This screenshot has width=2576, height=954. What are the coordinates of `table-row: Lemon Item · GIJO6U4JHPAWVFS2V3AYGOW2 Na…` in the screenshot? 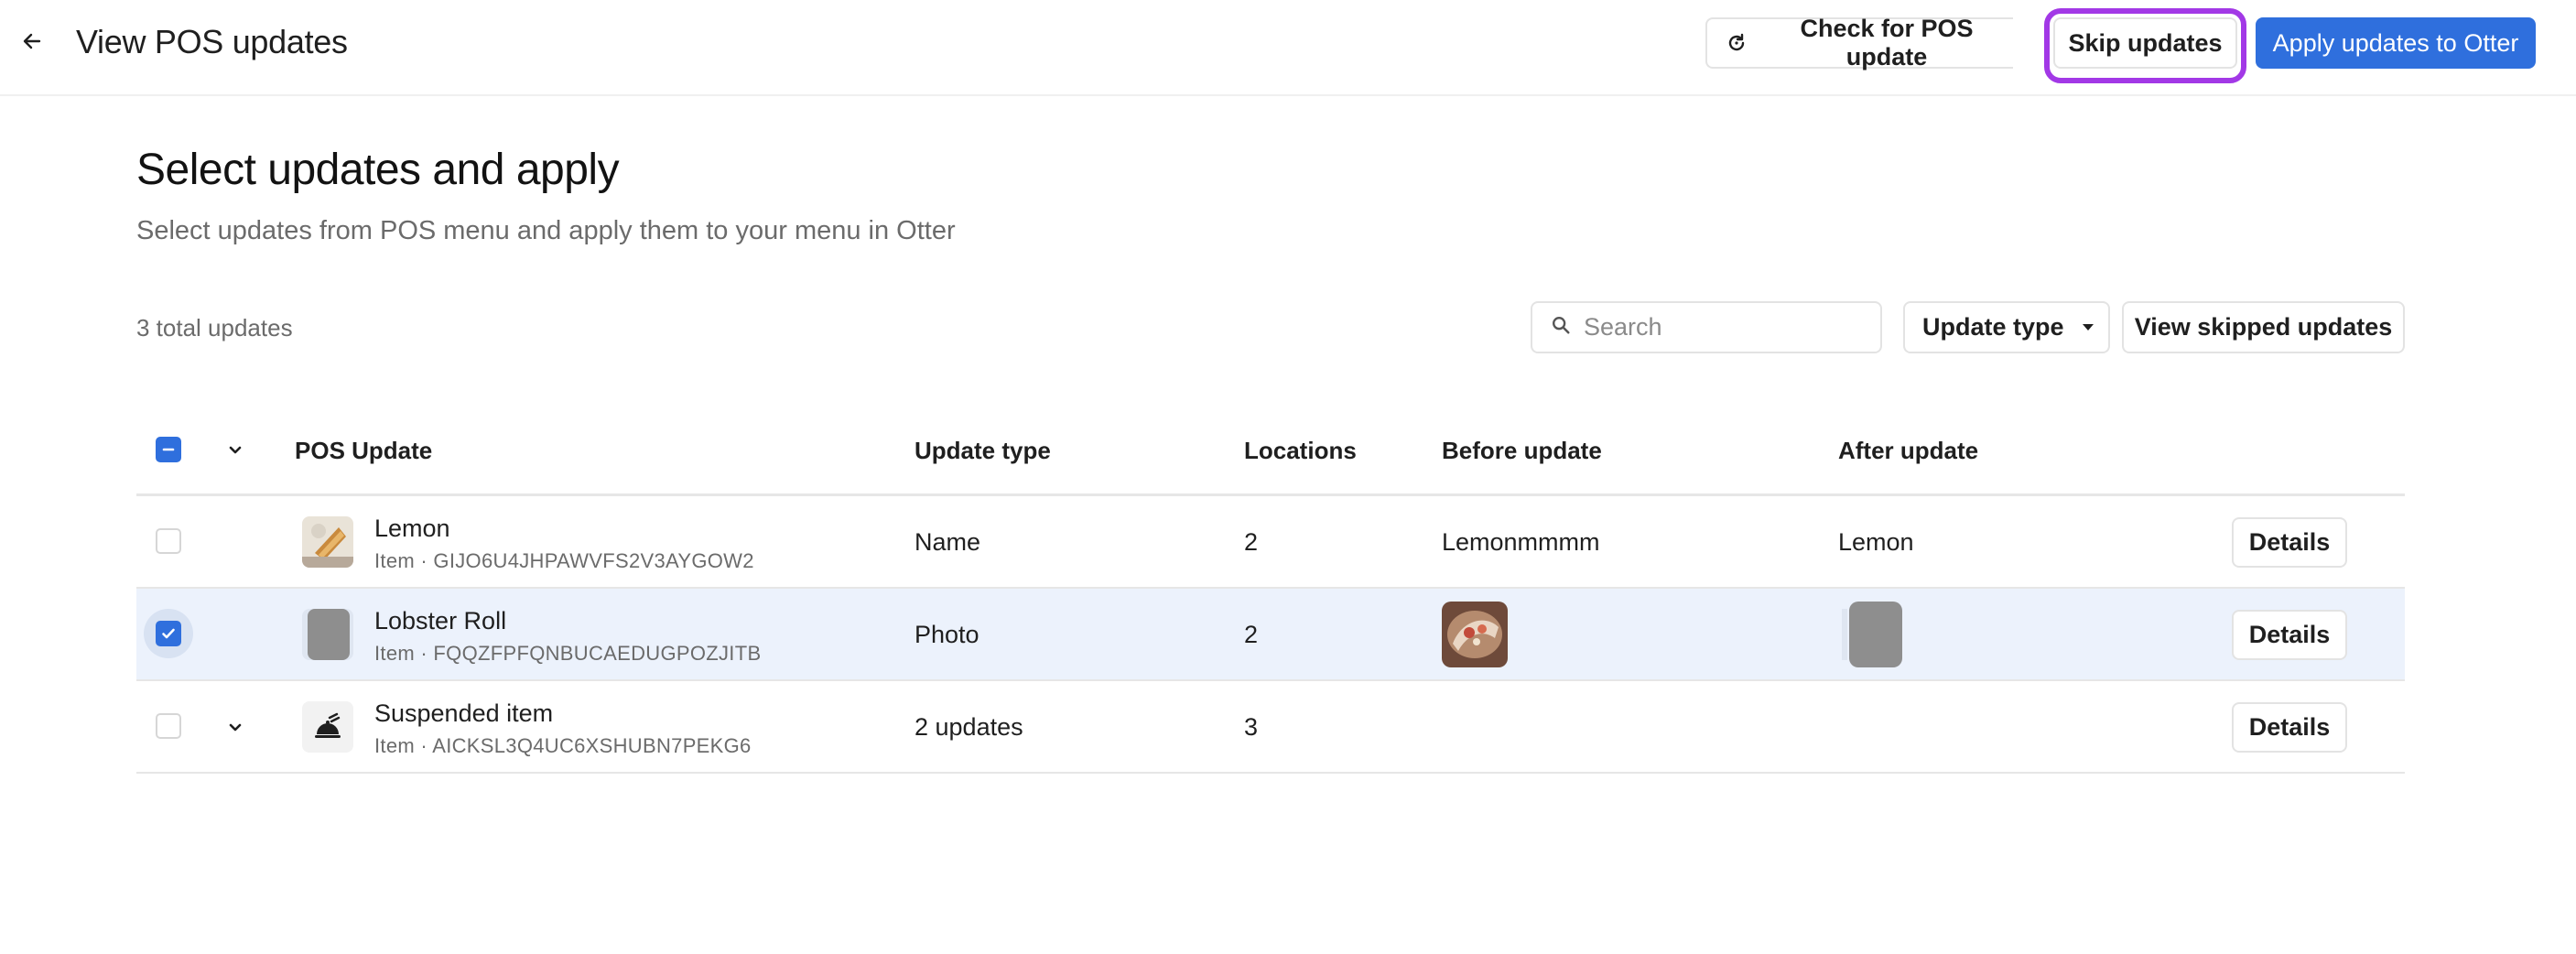 It's located at (1271, 542).